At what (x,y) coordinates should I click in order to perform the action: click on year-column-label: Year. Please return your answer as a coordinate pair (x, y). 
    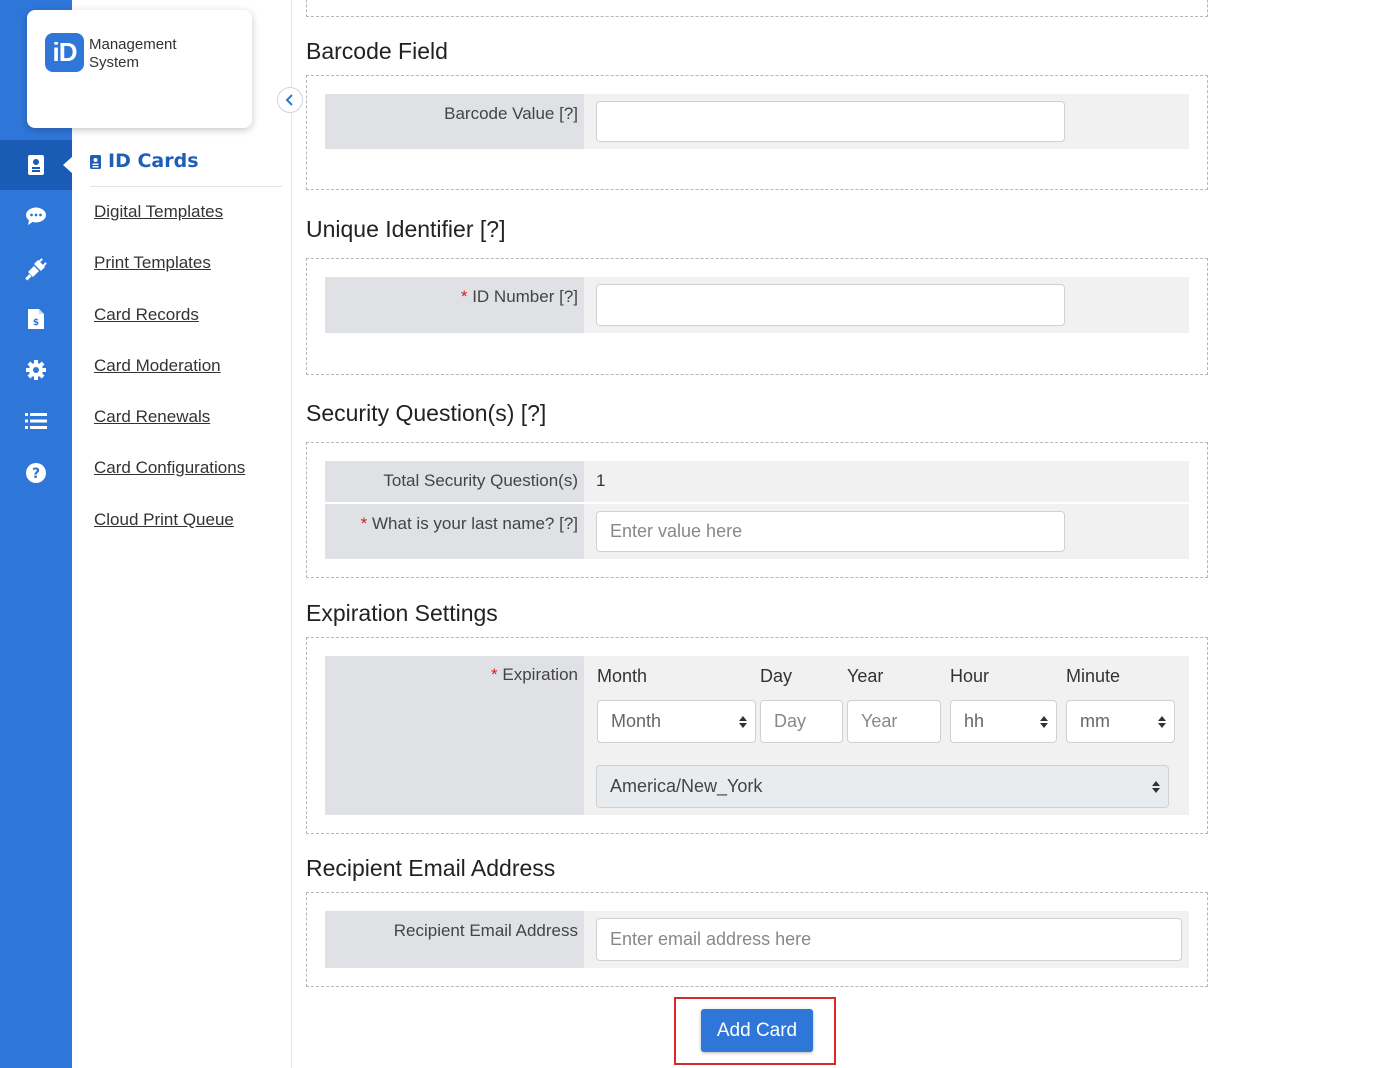
    Looking at the image, I should click on (865, 676).